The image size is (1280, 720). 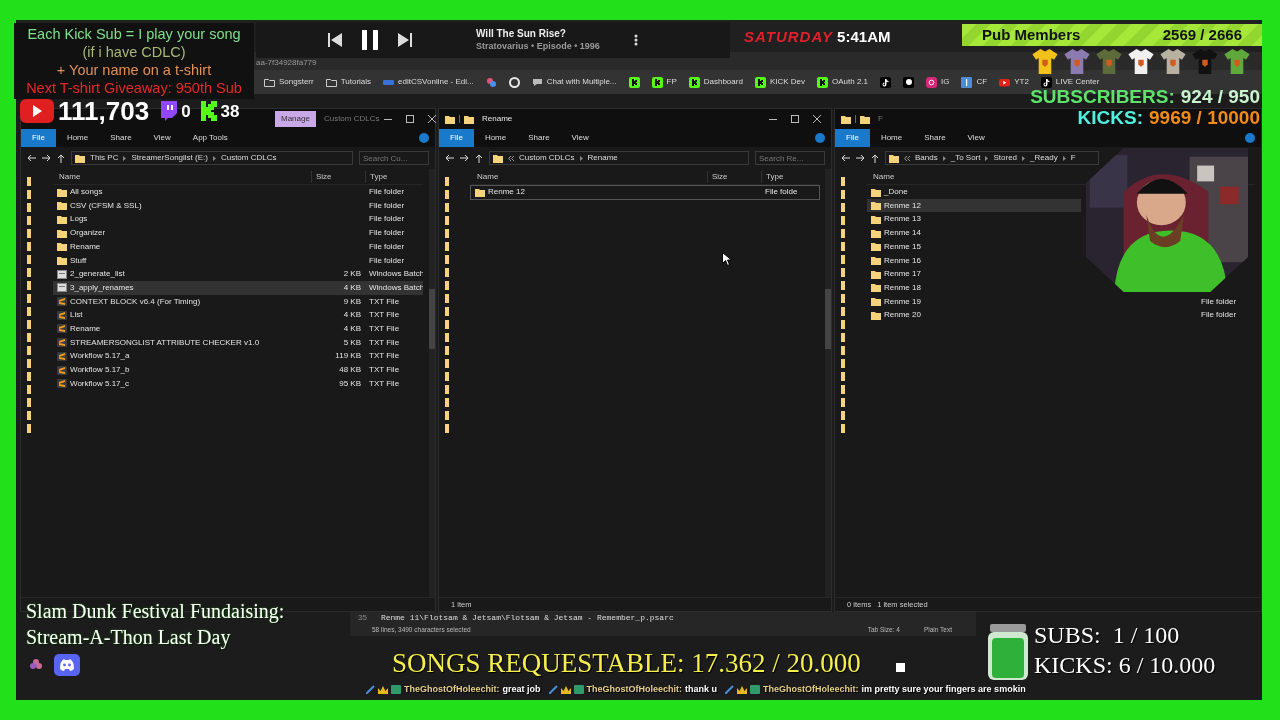 I want to click on breadcrumb: Bands, so click(x=926, y=158).